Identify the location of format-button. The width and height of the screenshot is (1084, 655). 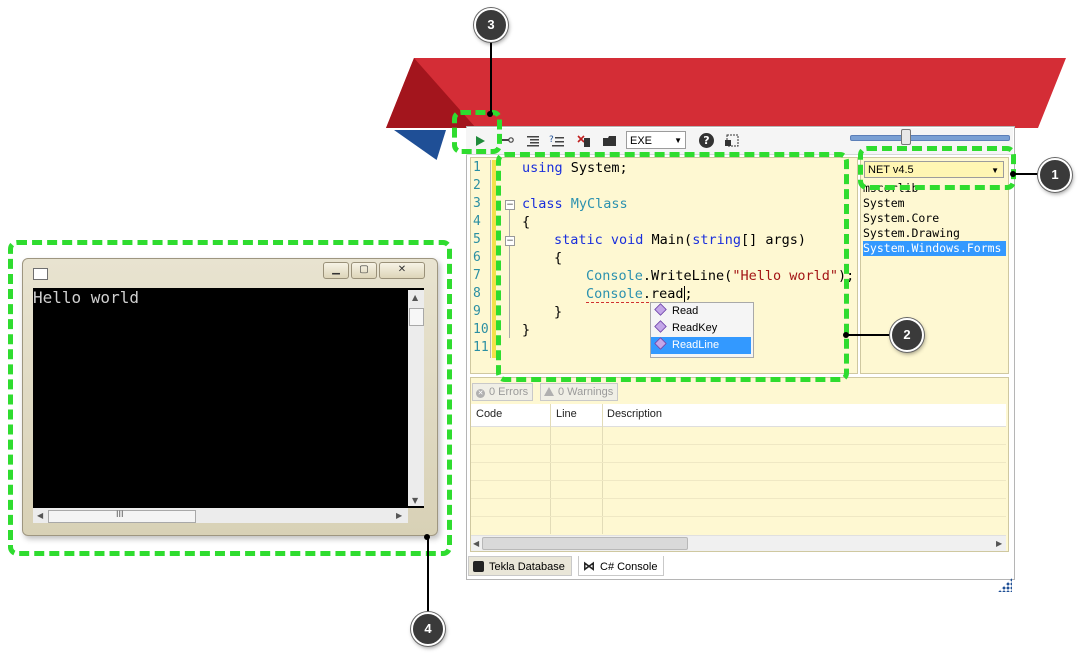
(533, 141).